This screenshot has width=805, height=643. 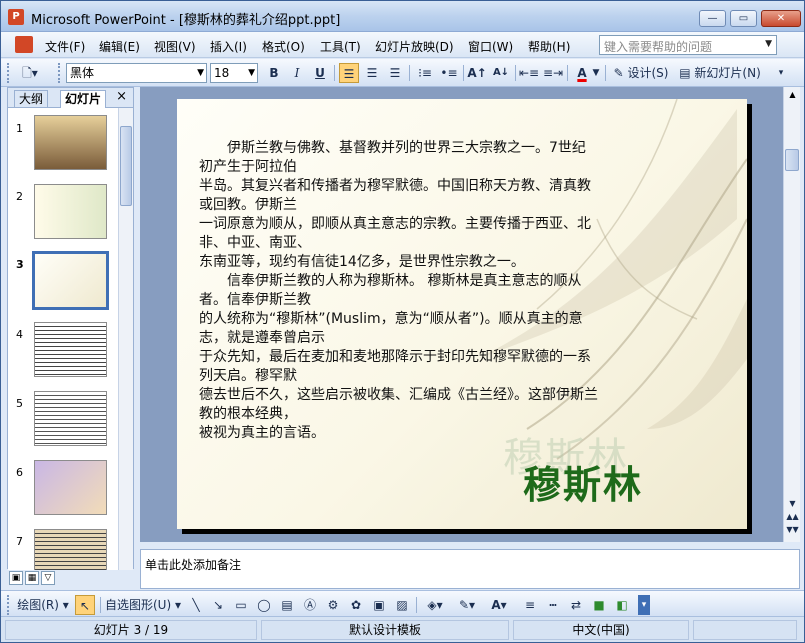 What do you see at coordinates (549, 46) in the screenshot?
I see `menu-help: 帮助(H)` at bounding box center [549, 46].